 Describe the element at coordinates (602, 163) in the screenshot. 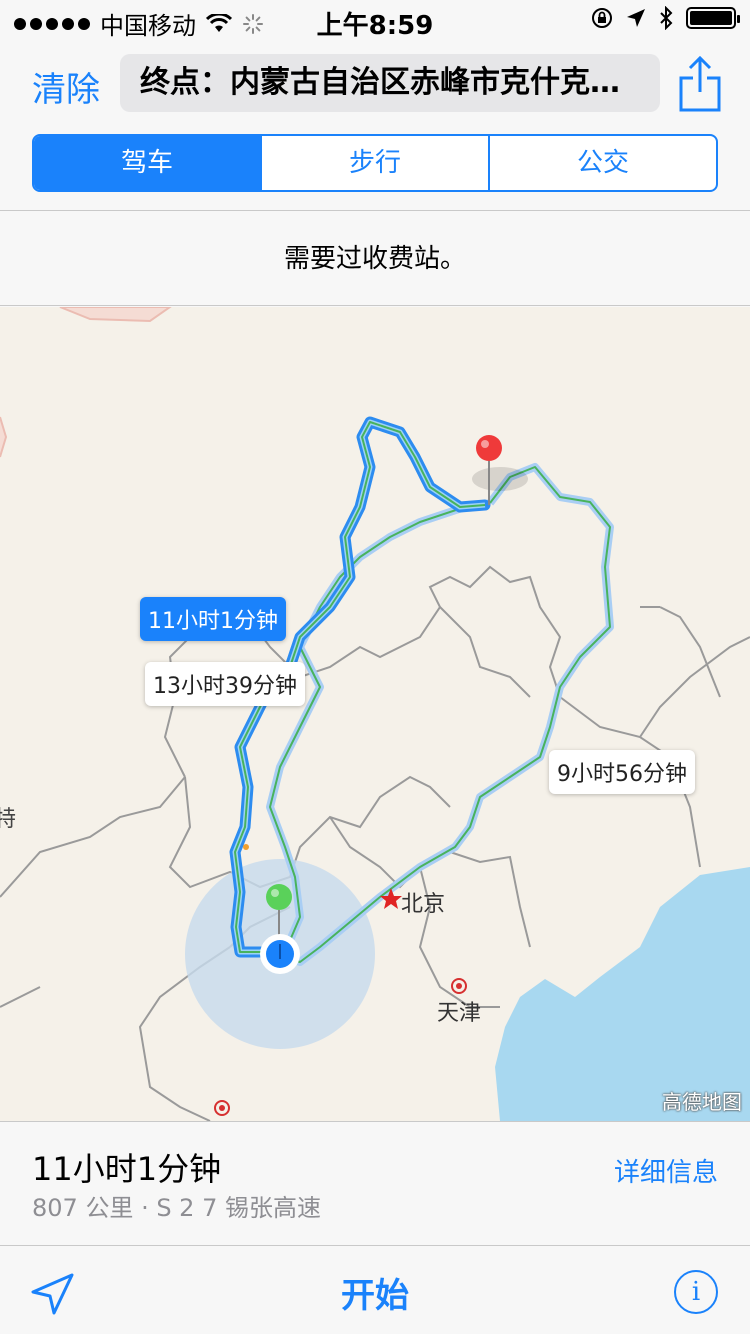

I see `tab-transit: 公交` at that location.